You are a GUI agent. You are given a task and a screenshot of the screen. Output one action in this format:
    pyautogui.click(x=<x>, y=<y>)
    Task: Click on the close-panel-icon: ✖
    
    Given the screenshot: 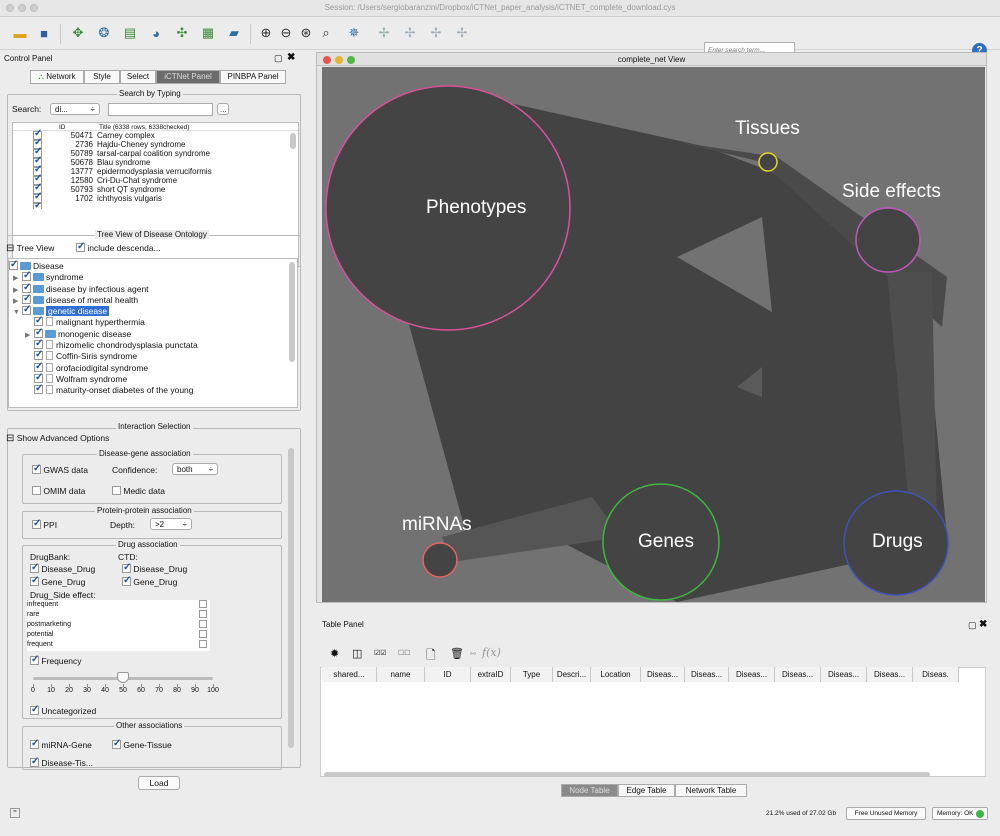 What is the action you would take?
    pyautogui.click(x=291, y=57)
    